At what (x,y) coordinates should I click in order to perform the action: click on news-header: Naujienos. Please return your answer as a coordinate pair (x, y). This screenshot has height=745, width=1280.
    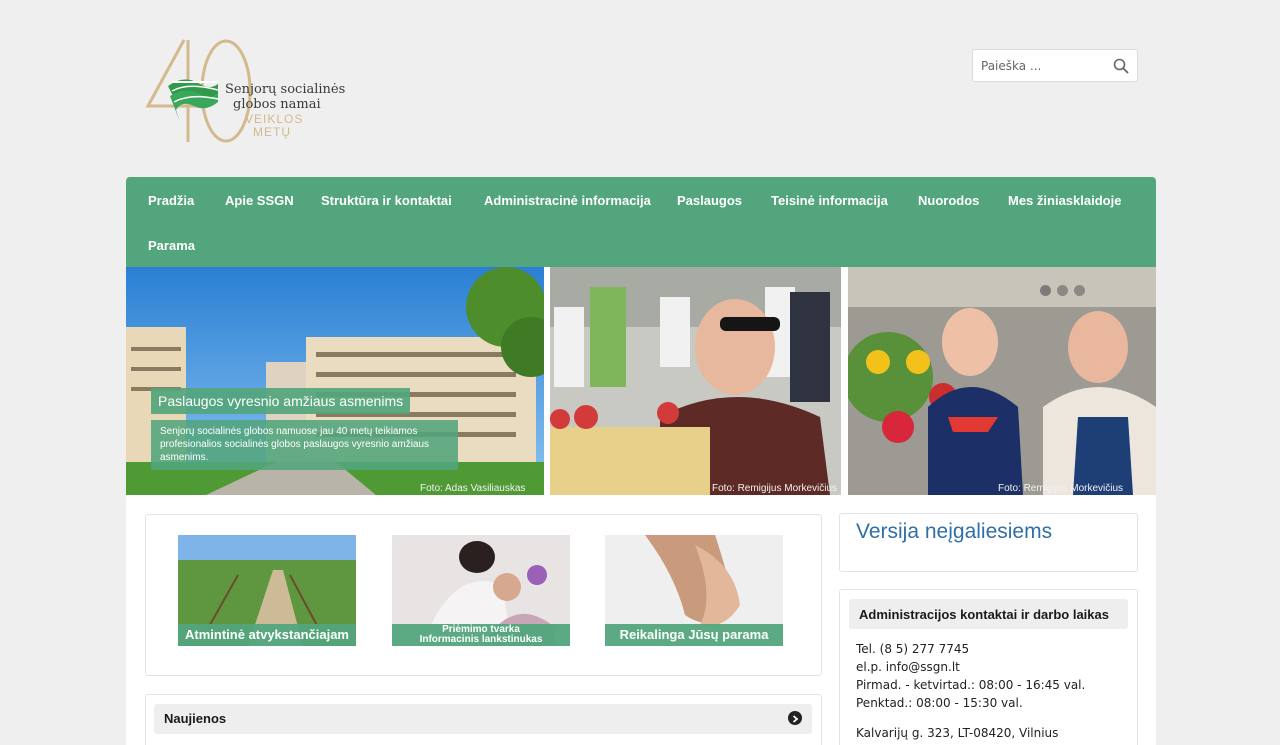
    Looking at the image, I should click on (483, 719).